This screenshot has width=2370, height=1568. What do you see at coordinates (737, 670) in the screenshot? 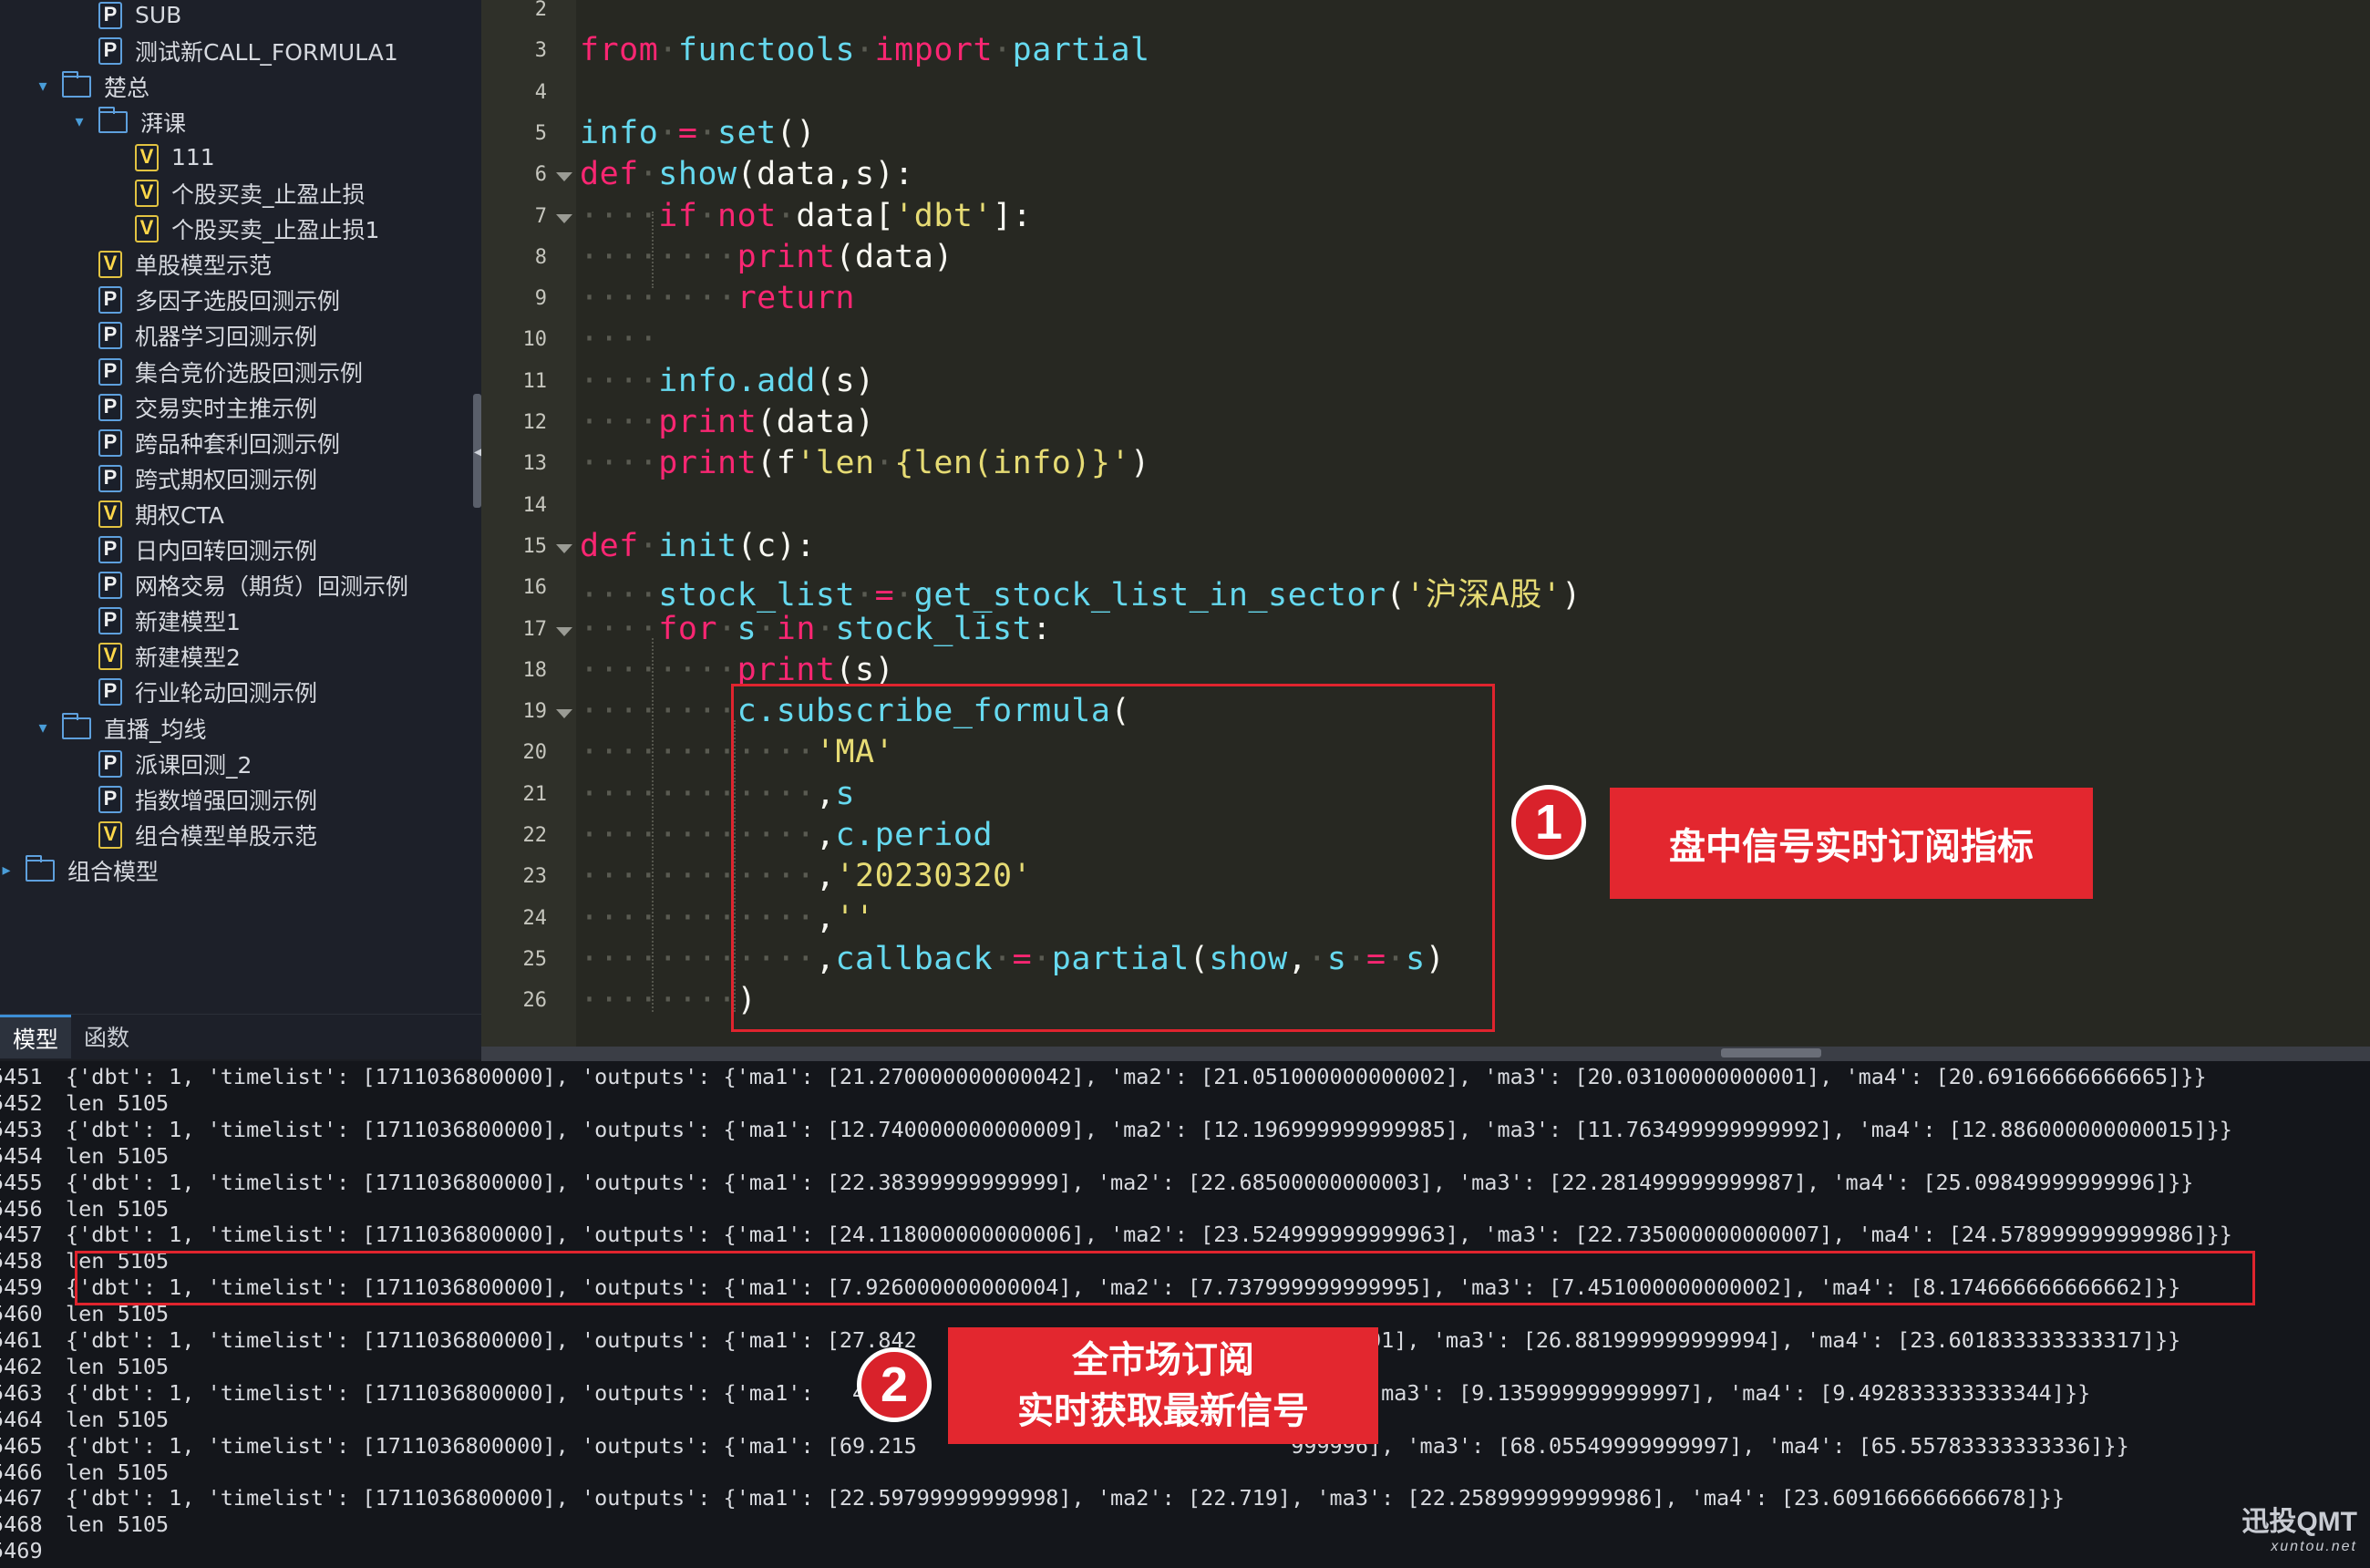
I see `code-line: ········print(s)` at bounding box center [737, 670].